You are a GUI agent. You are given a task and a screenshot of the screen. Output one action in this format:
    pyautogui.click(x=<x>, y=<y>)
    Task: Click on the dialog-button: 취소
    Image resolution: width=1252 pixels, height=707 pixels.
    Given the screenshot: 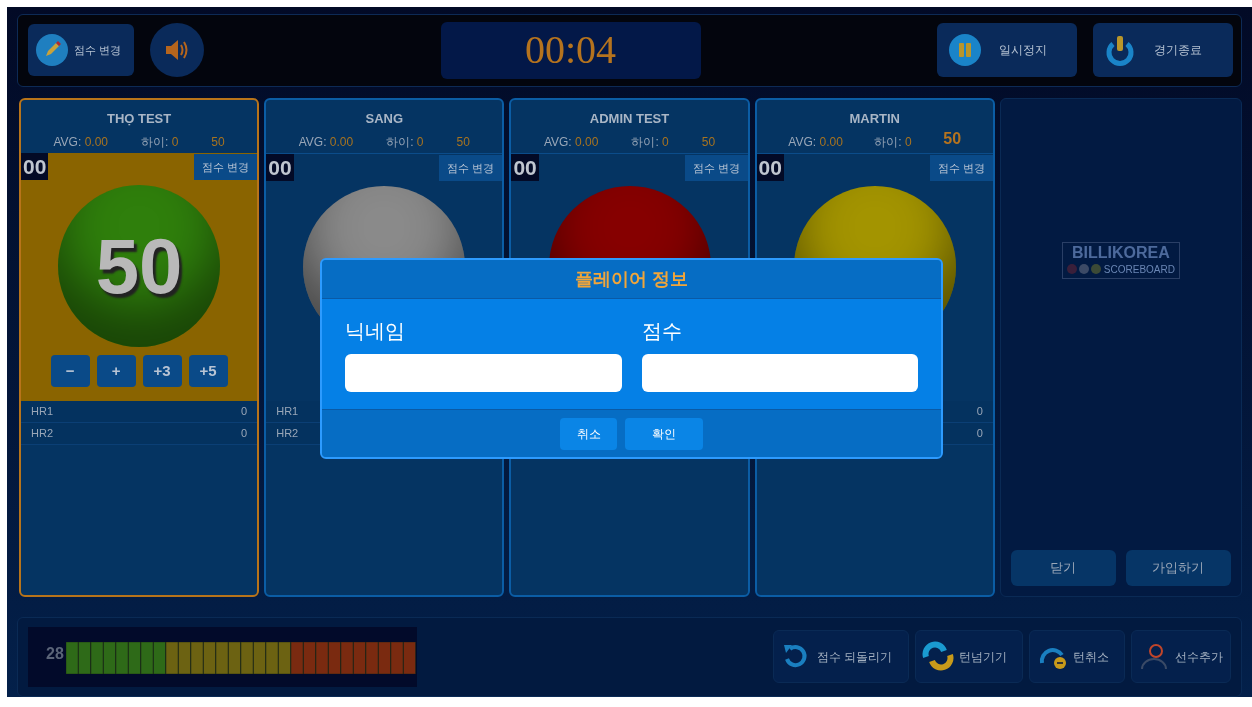 What is the action you would take?
    pyautogui.click(x=588, y=433)
    